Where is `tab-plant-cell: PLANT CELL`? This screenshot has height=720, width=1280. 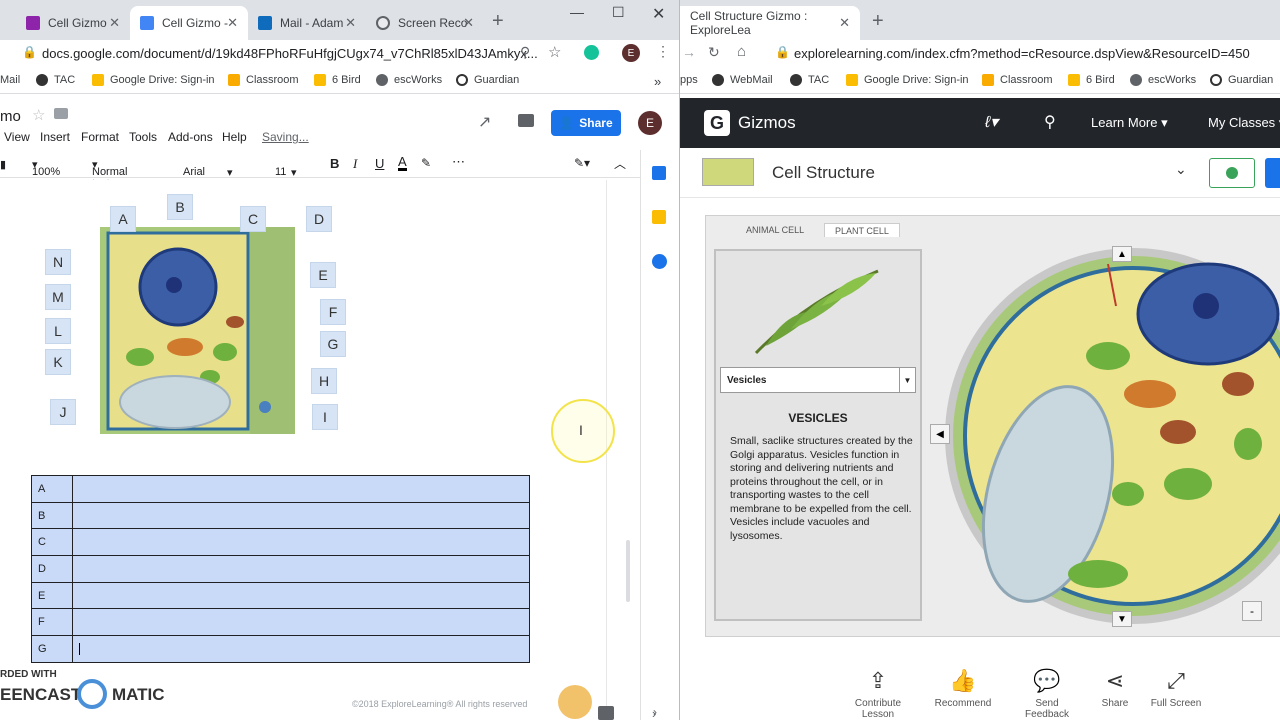
tab-plant-cell: PLANT CELL is located at coordinates (862, 230).